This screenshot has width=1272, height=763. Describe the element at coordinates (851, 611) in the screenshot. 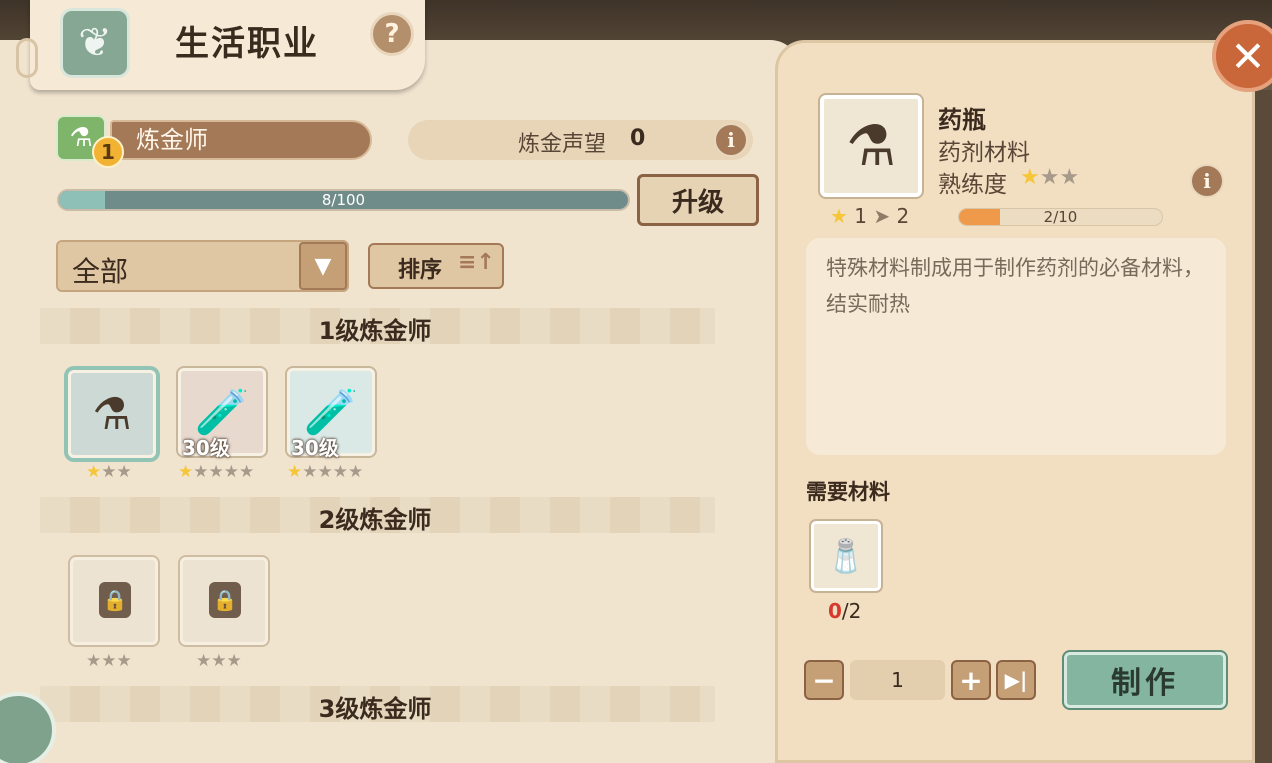

I see `material-need: /2` at that location.